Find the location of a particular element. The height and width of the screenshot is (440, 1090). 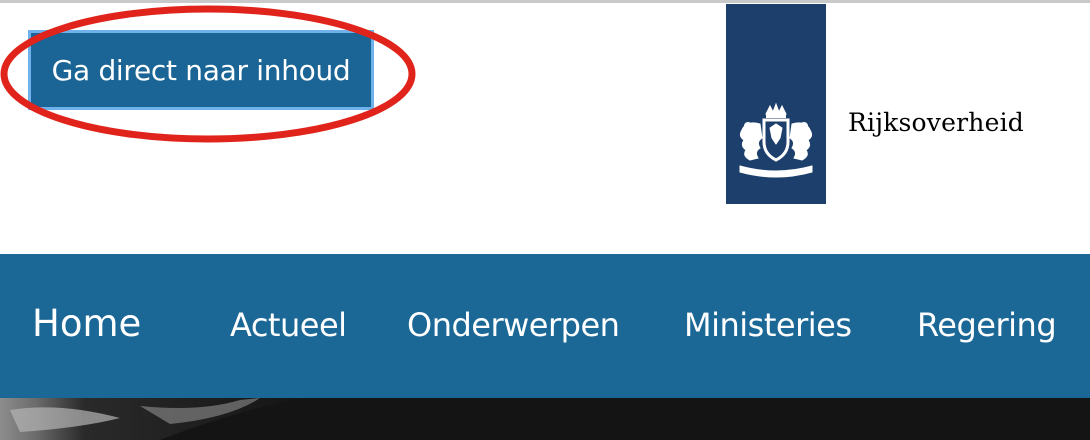

coat-of-arms-icon is located at coordinates (776, 140).